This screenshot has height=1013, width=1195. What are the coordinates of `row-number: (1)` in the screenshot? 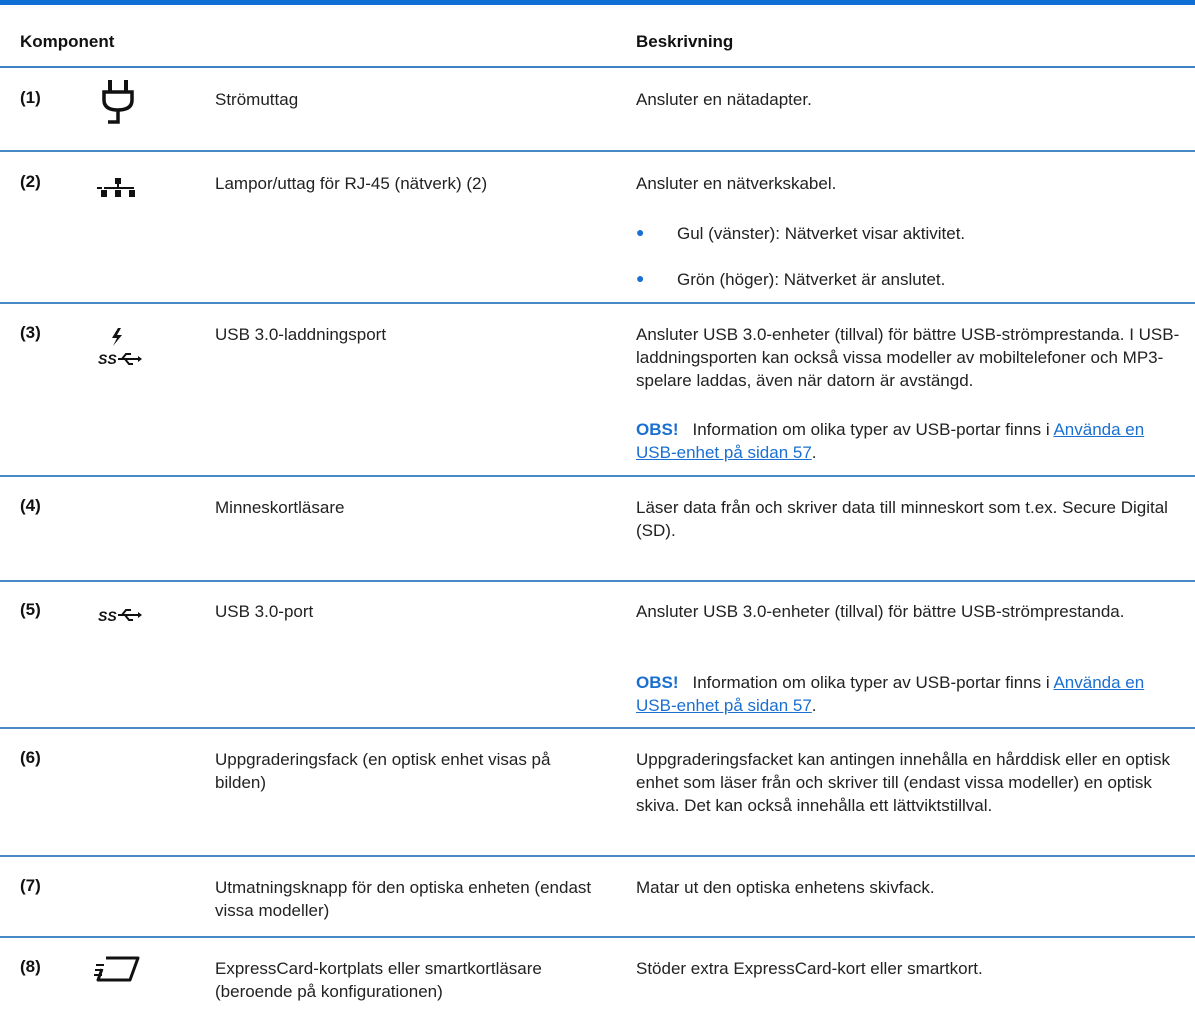 It's located at (30, 97).